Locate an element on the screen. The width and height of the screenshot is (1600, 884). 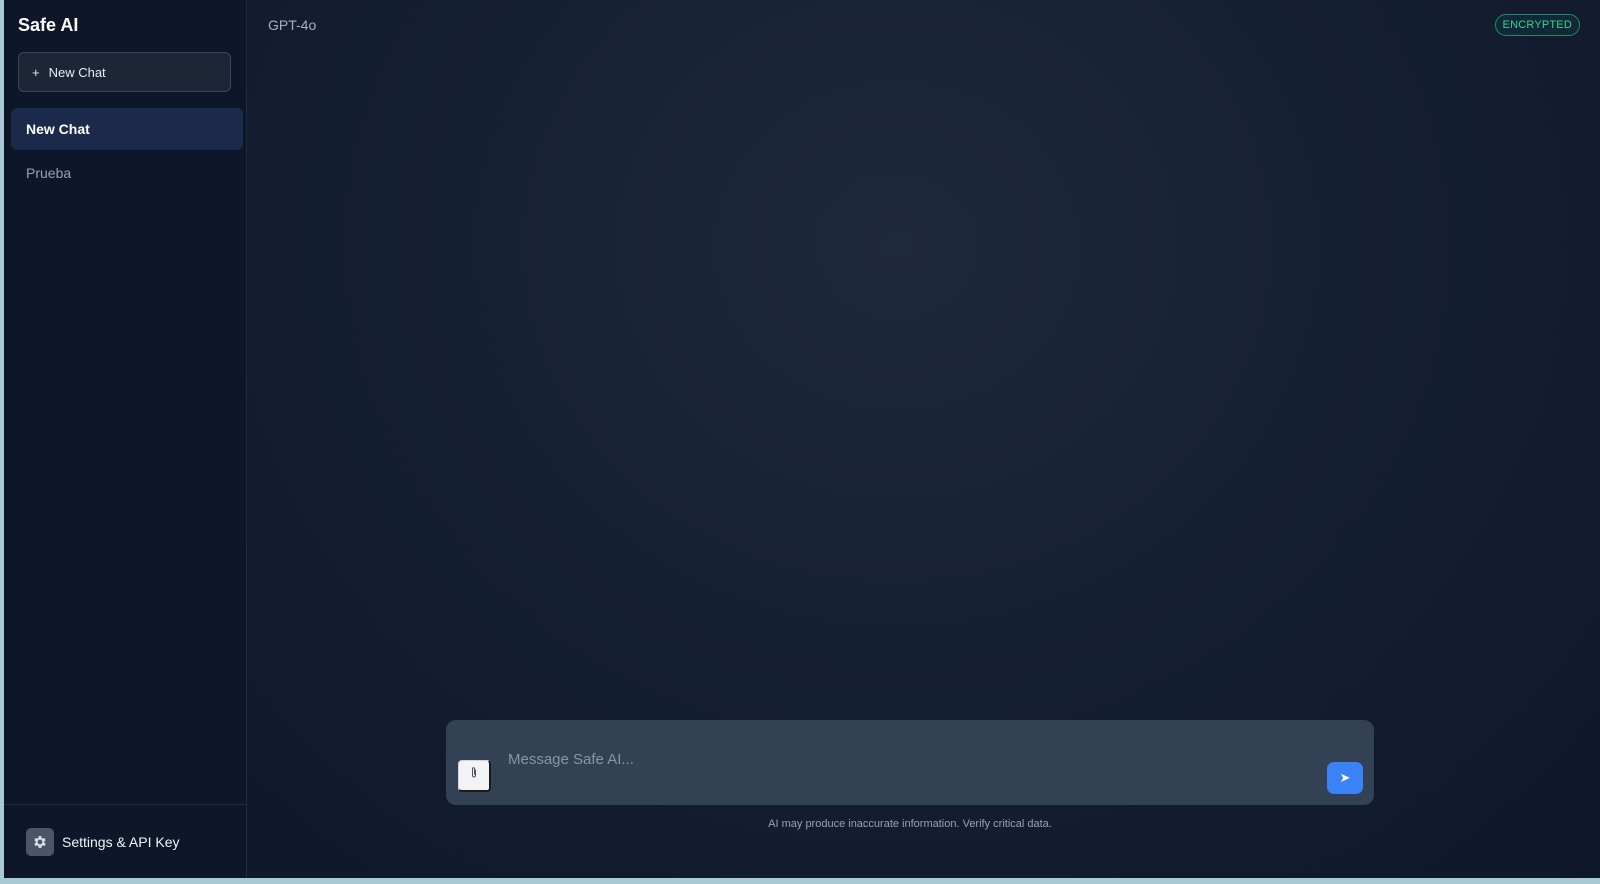
new-chat-button: + New Chat is located at coordinates (124, 72).